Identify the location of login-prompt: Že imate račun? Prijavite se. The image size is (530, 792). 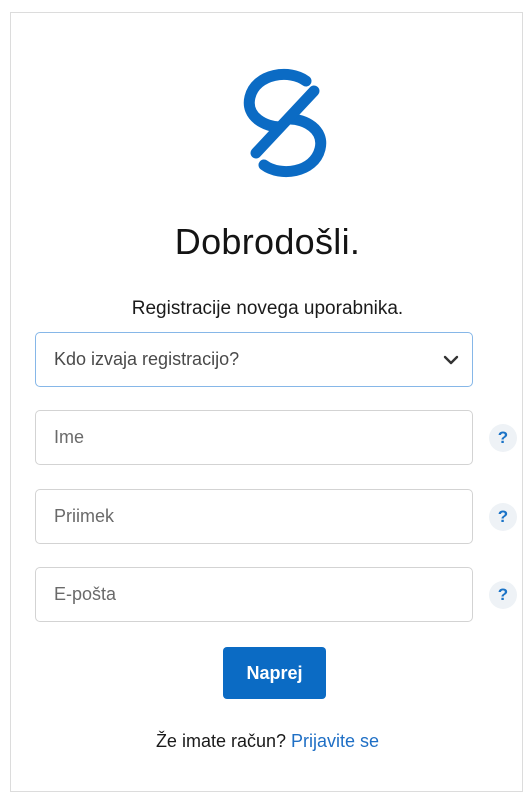
(267, 741).